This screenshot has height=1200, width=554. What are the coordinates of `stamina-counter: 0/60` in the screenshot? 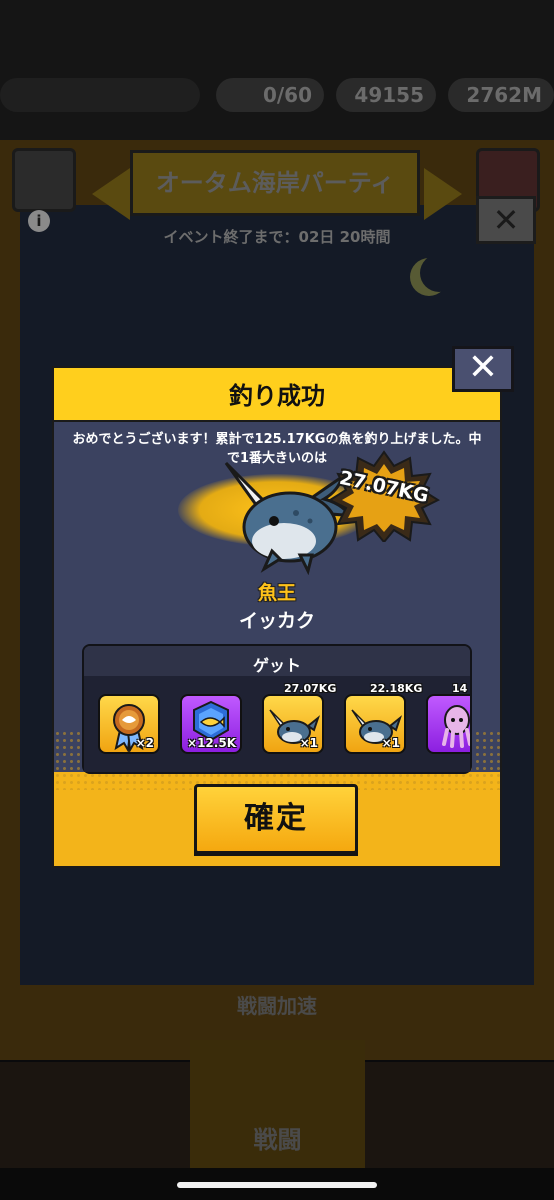 It's located at (270, 95).